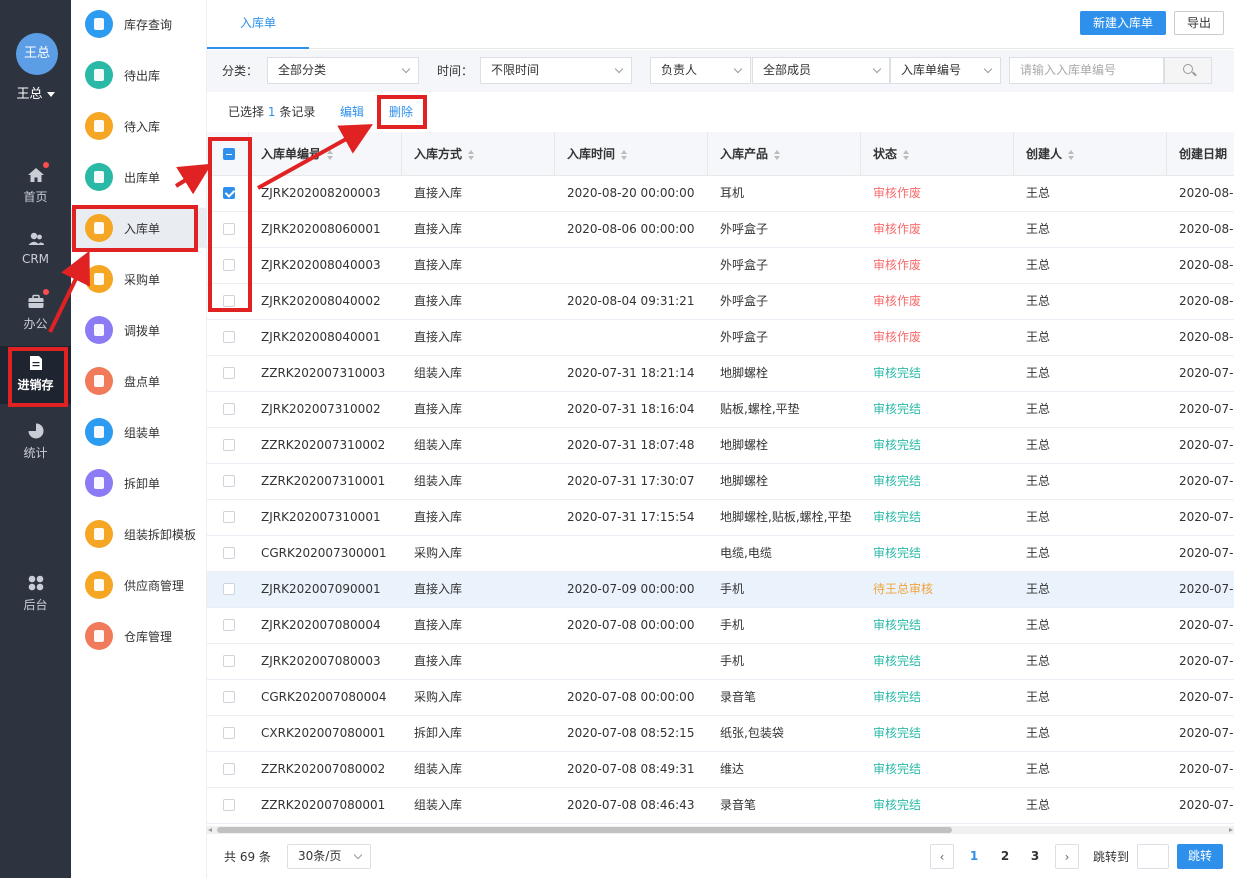  I want to click on column-header: 创建人, so click(1090, 154).